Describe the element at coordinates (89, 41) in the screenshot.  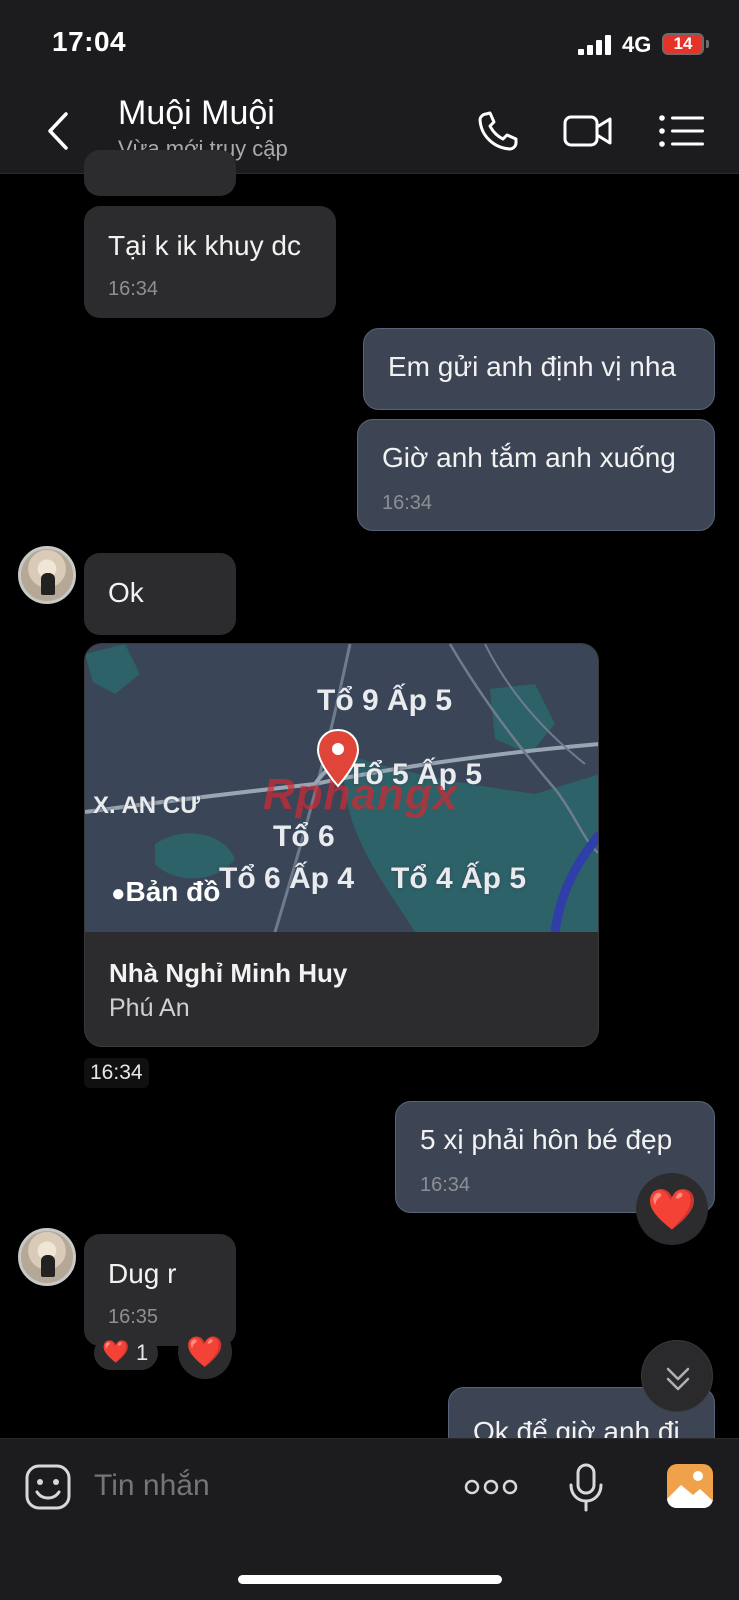
I see `status-time: 17:04` at that location.